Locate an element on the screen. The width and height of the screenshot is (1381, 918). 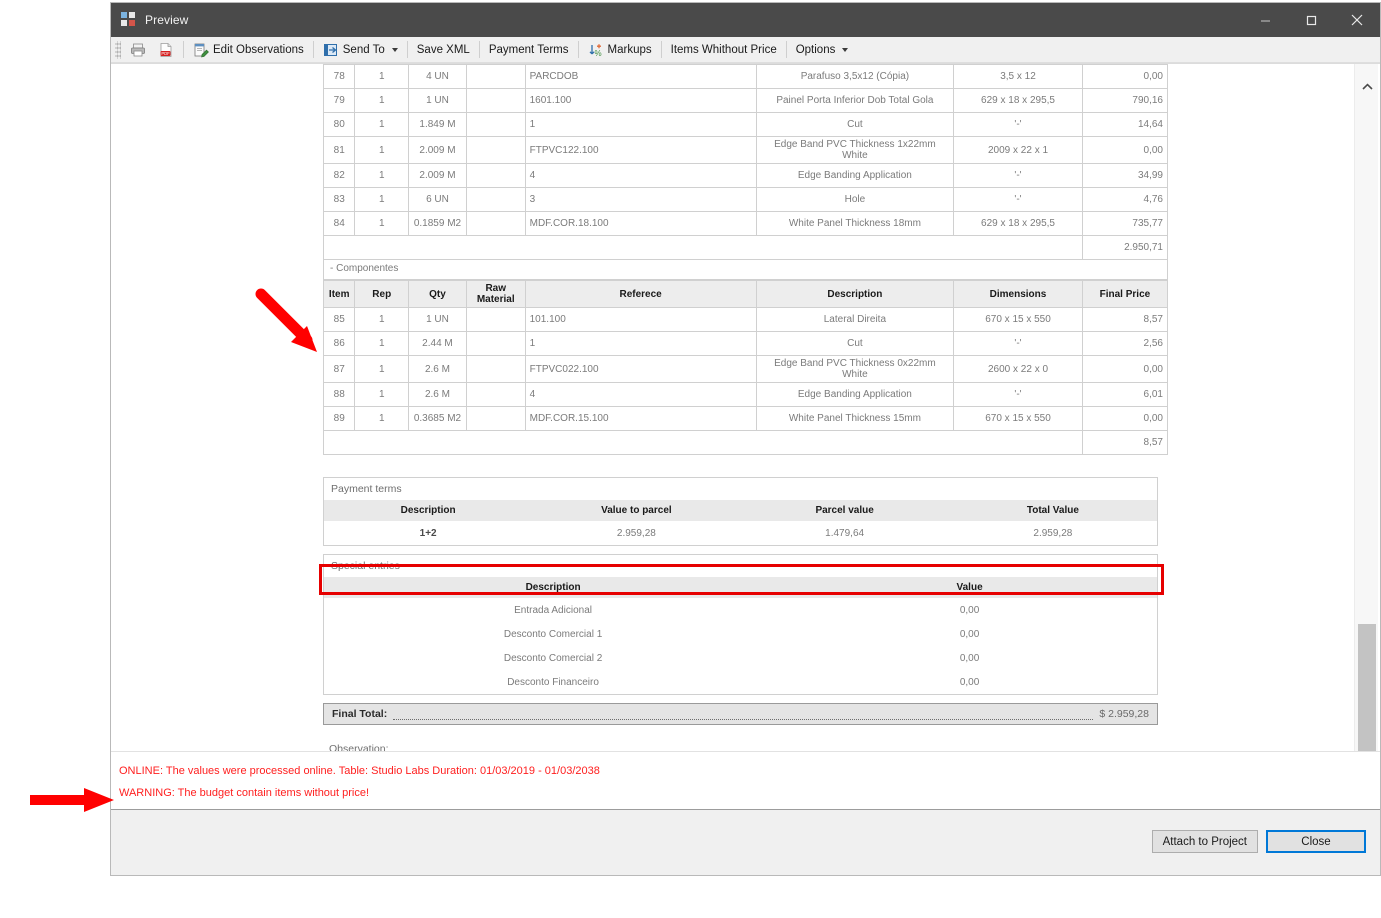
maximize-icon is located at coordinates (1311, 20).